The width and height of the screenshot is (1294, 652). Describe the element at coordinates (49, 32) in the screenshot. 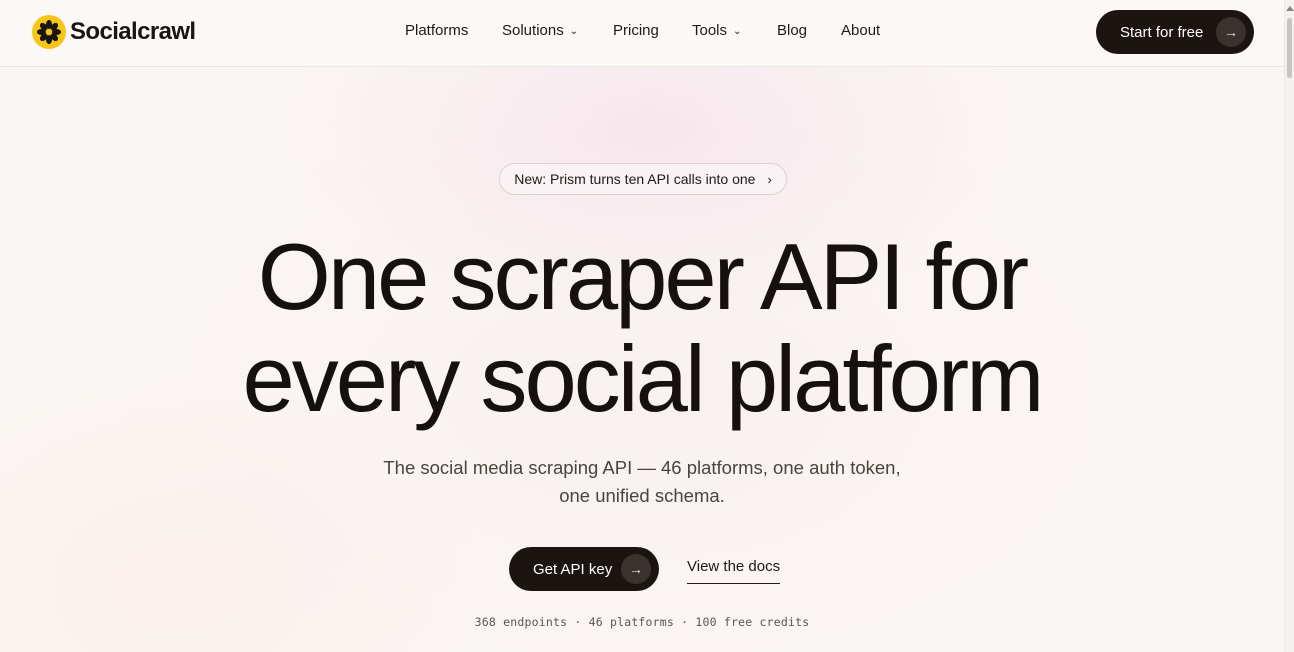

I see `flower-icon` at that location.